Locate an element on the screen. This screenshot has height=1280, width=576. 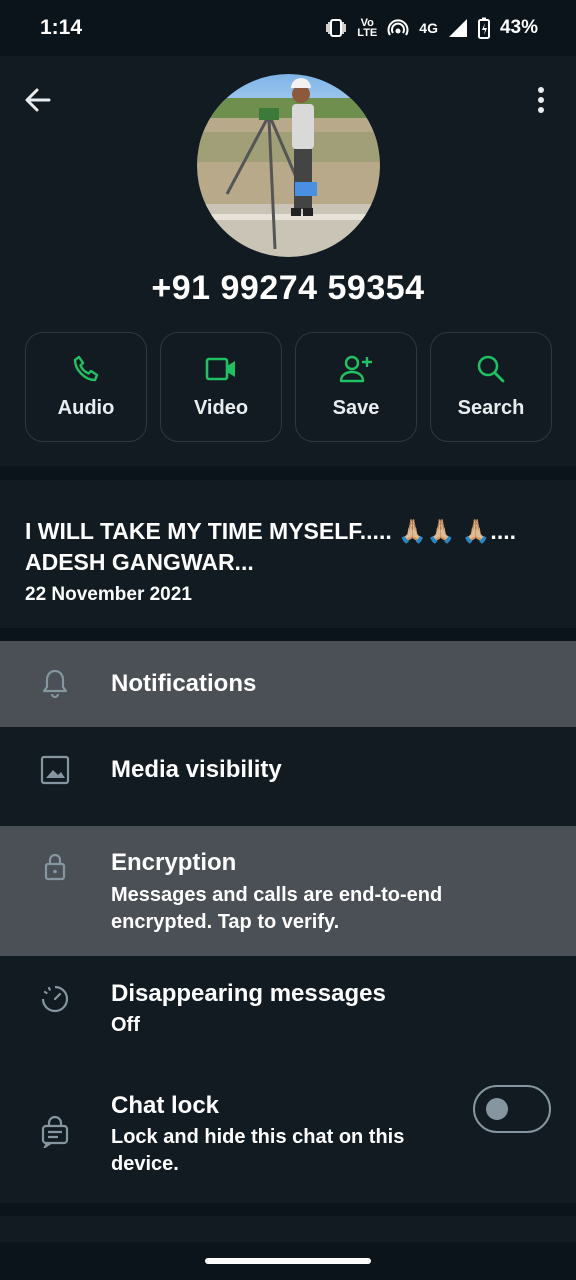
audio-label: Audio is located at coordinates (86, 408).